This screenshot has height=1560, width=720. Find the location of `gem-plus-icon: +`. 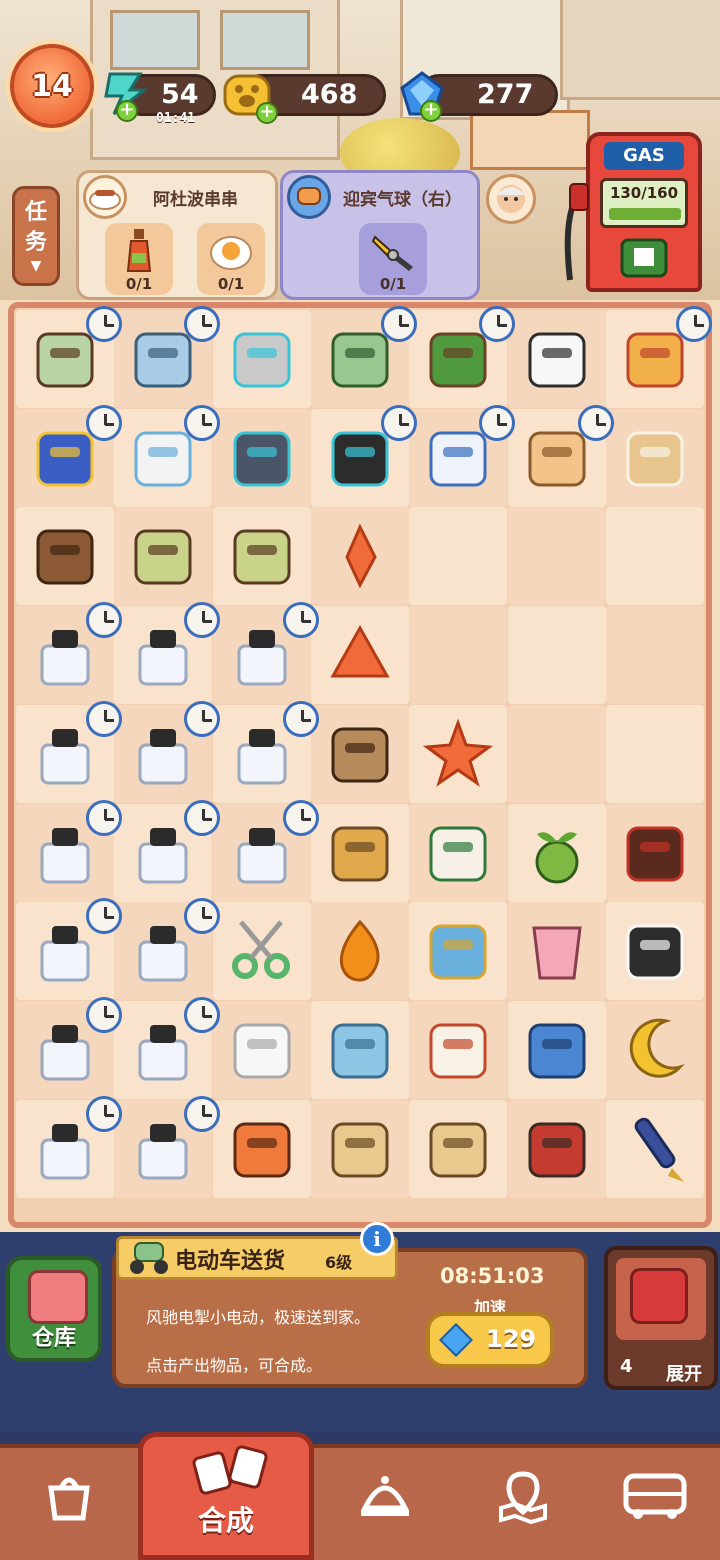

gem-plus-icon: + is located at coordinates (431, 111).